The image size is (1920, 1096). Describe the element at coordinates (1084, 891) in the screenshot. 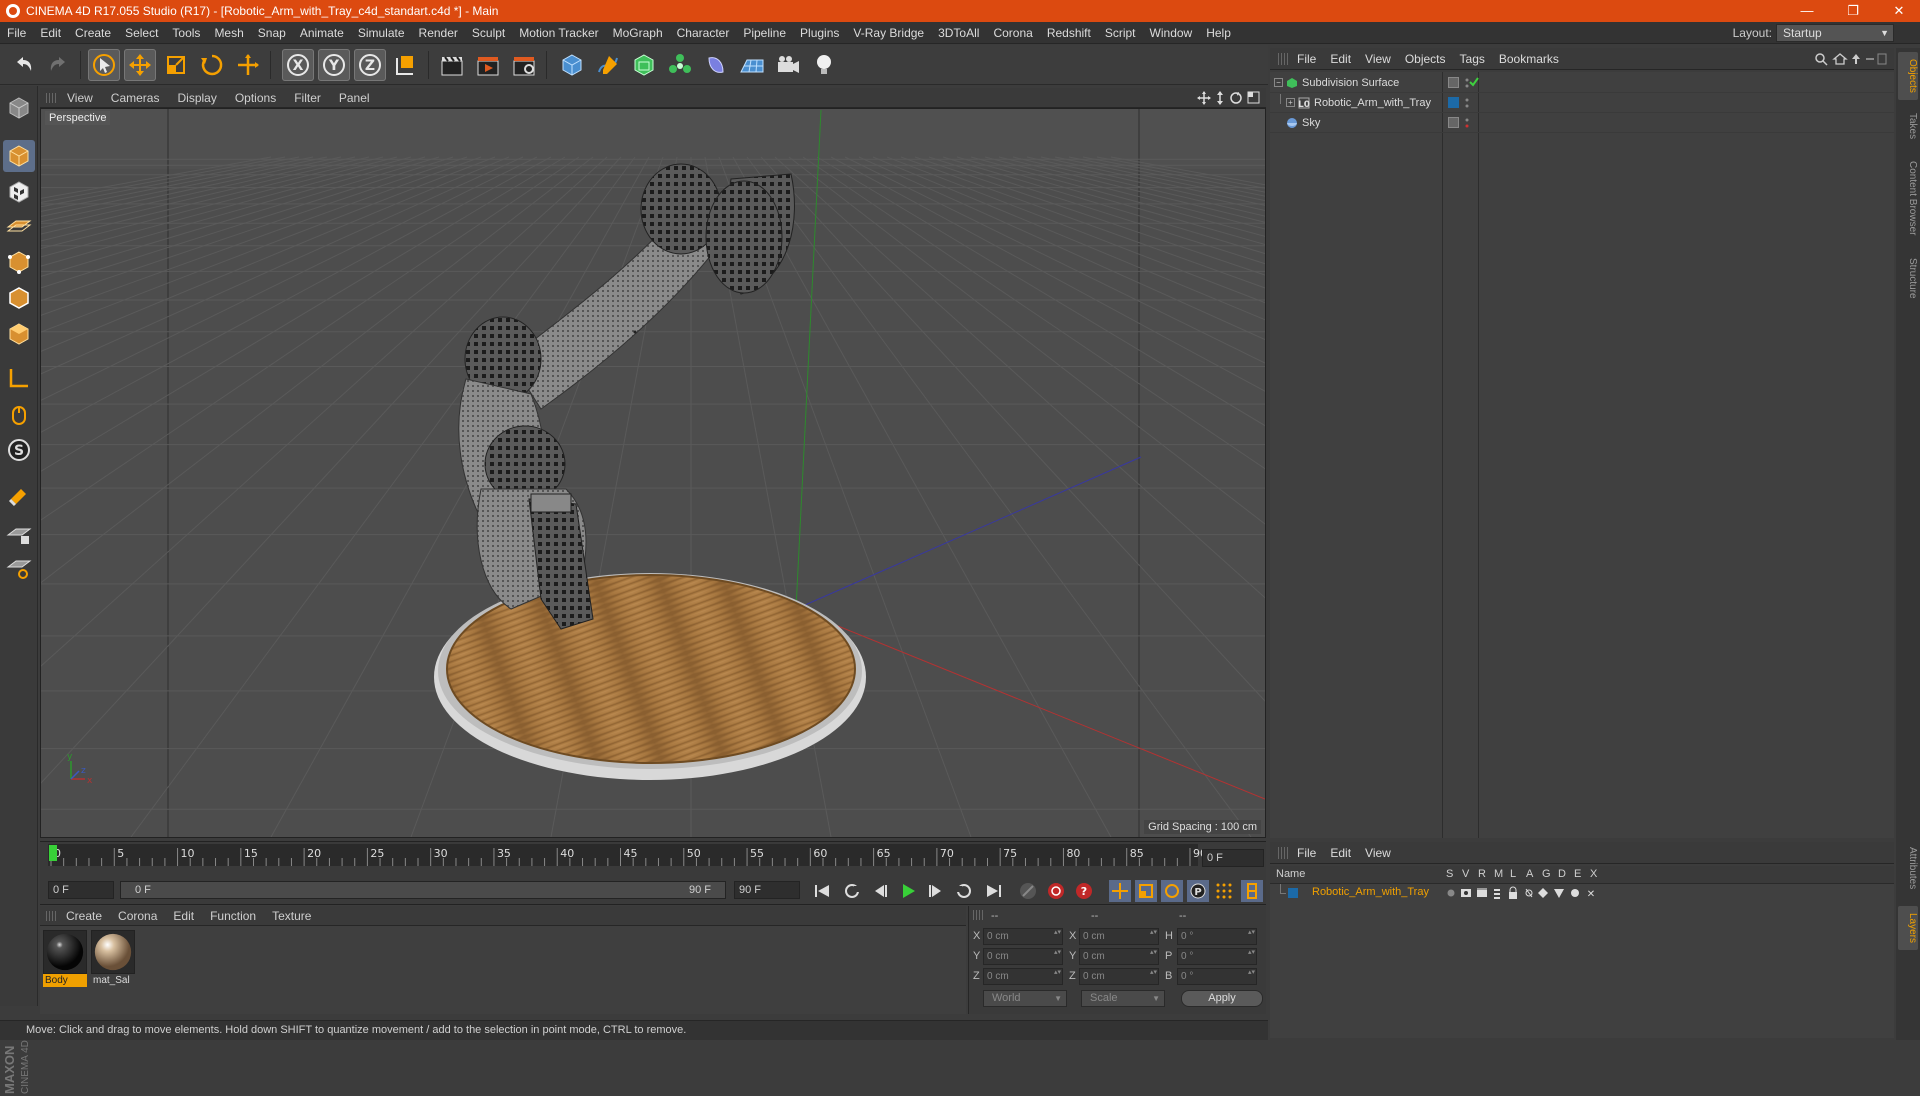

I see `keyframe-selection-button: ?` at that location.